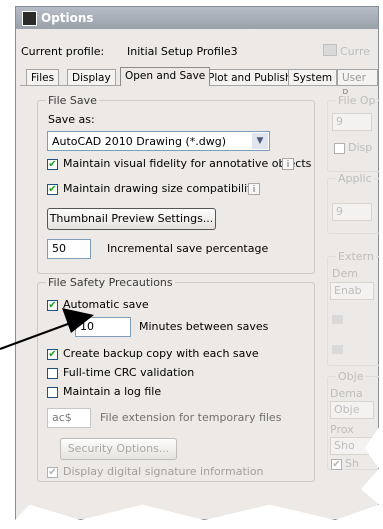 The height and width of the screenshot is (529, 383). What do you see at coordinates (38, 335) in the screenshot?
I see `arrow-shaft` at bounding box center [38, 335].